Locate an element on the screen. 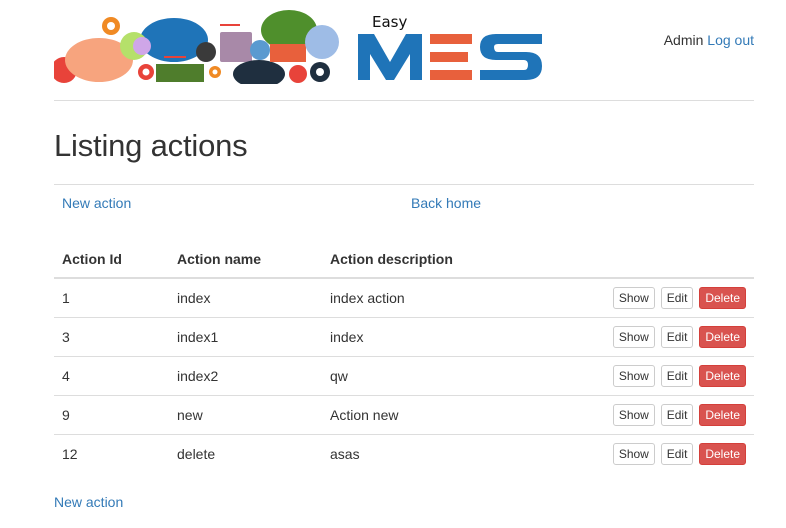 The image size is (786, 528). column-header-action-description: Action description is located at coordinates (452, 259).